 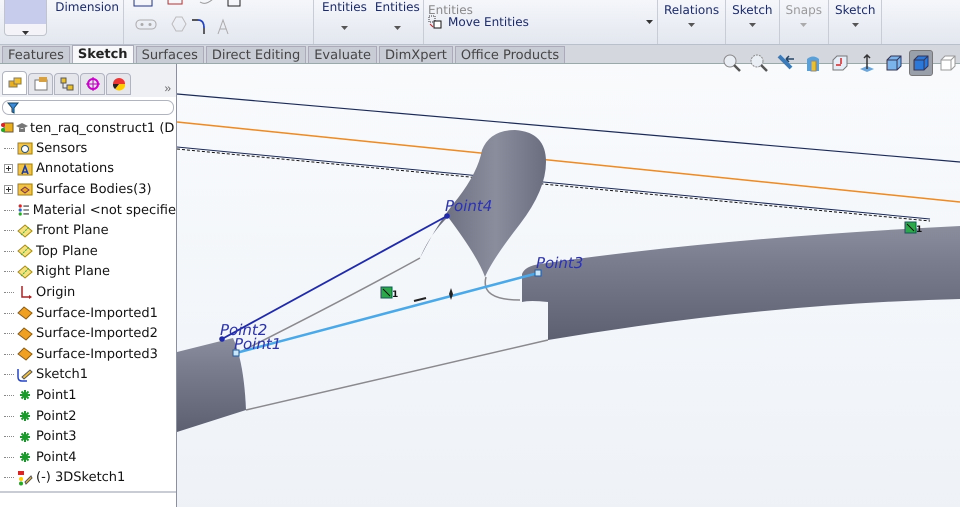 I want to click on annotations-icon, so click(x=25, y=168).